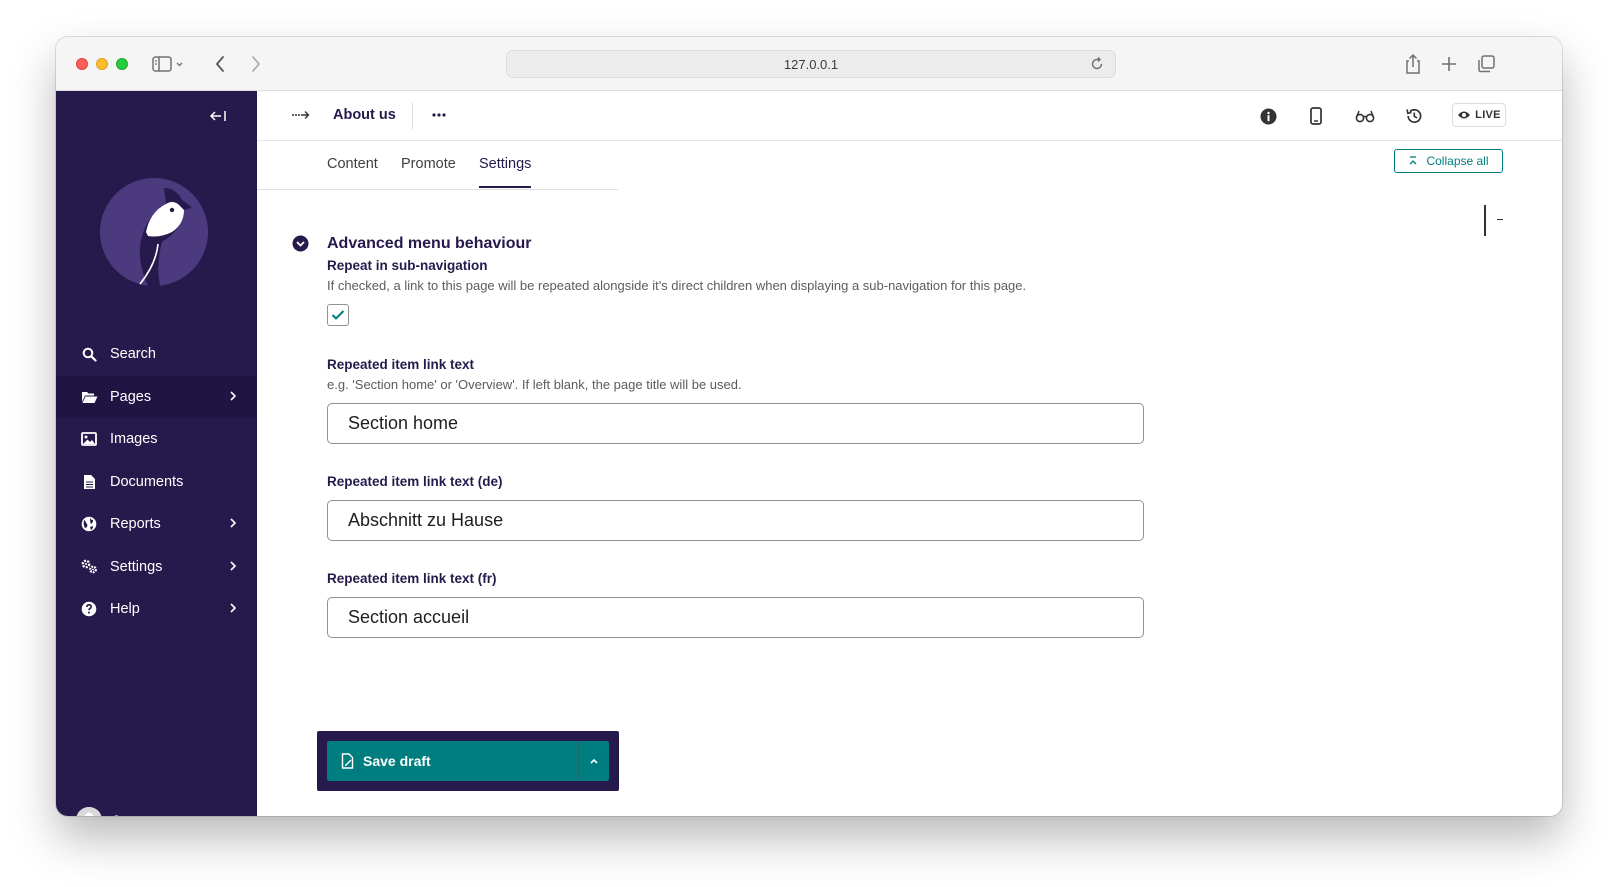  Describe the element at coordinates (256, 64) in the screenshot. I see `forward-icon` at that location.